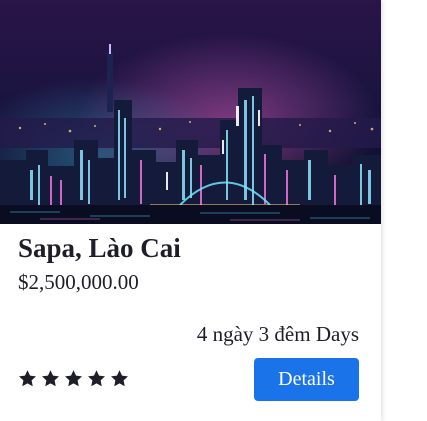 This screenshot has height=421, width=427. What do you see at coordinates (99, 248) in the screenshot?
I see `tour-title: Sapa, Lào Cai` at bounding box center [99, 248].